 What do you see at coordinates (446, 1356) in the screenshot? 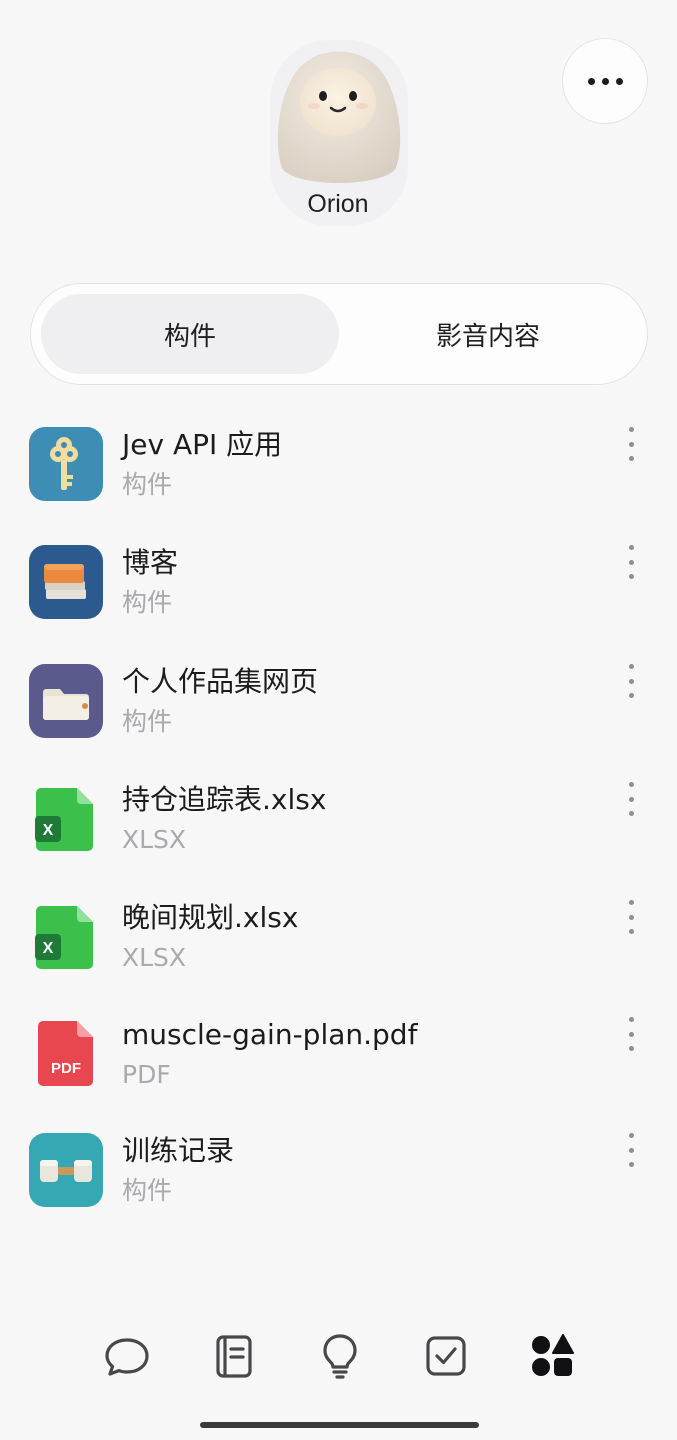
I see `checkbox-icon` at bounding box center [446, 1356].